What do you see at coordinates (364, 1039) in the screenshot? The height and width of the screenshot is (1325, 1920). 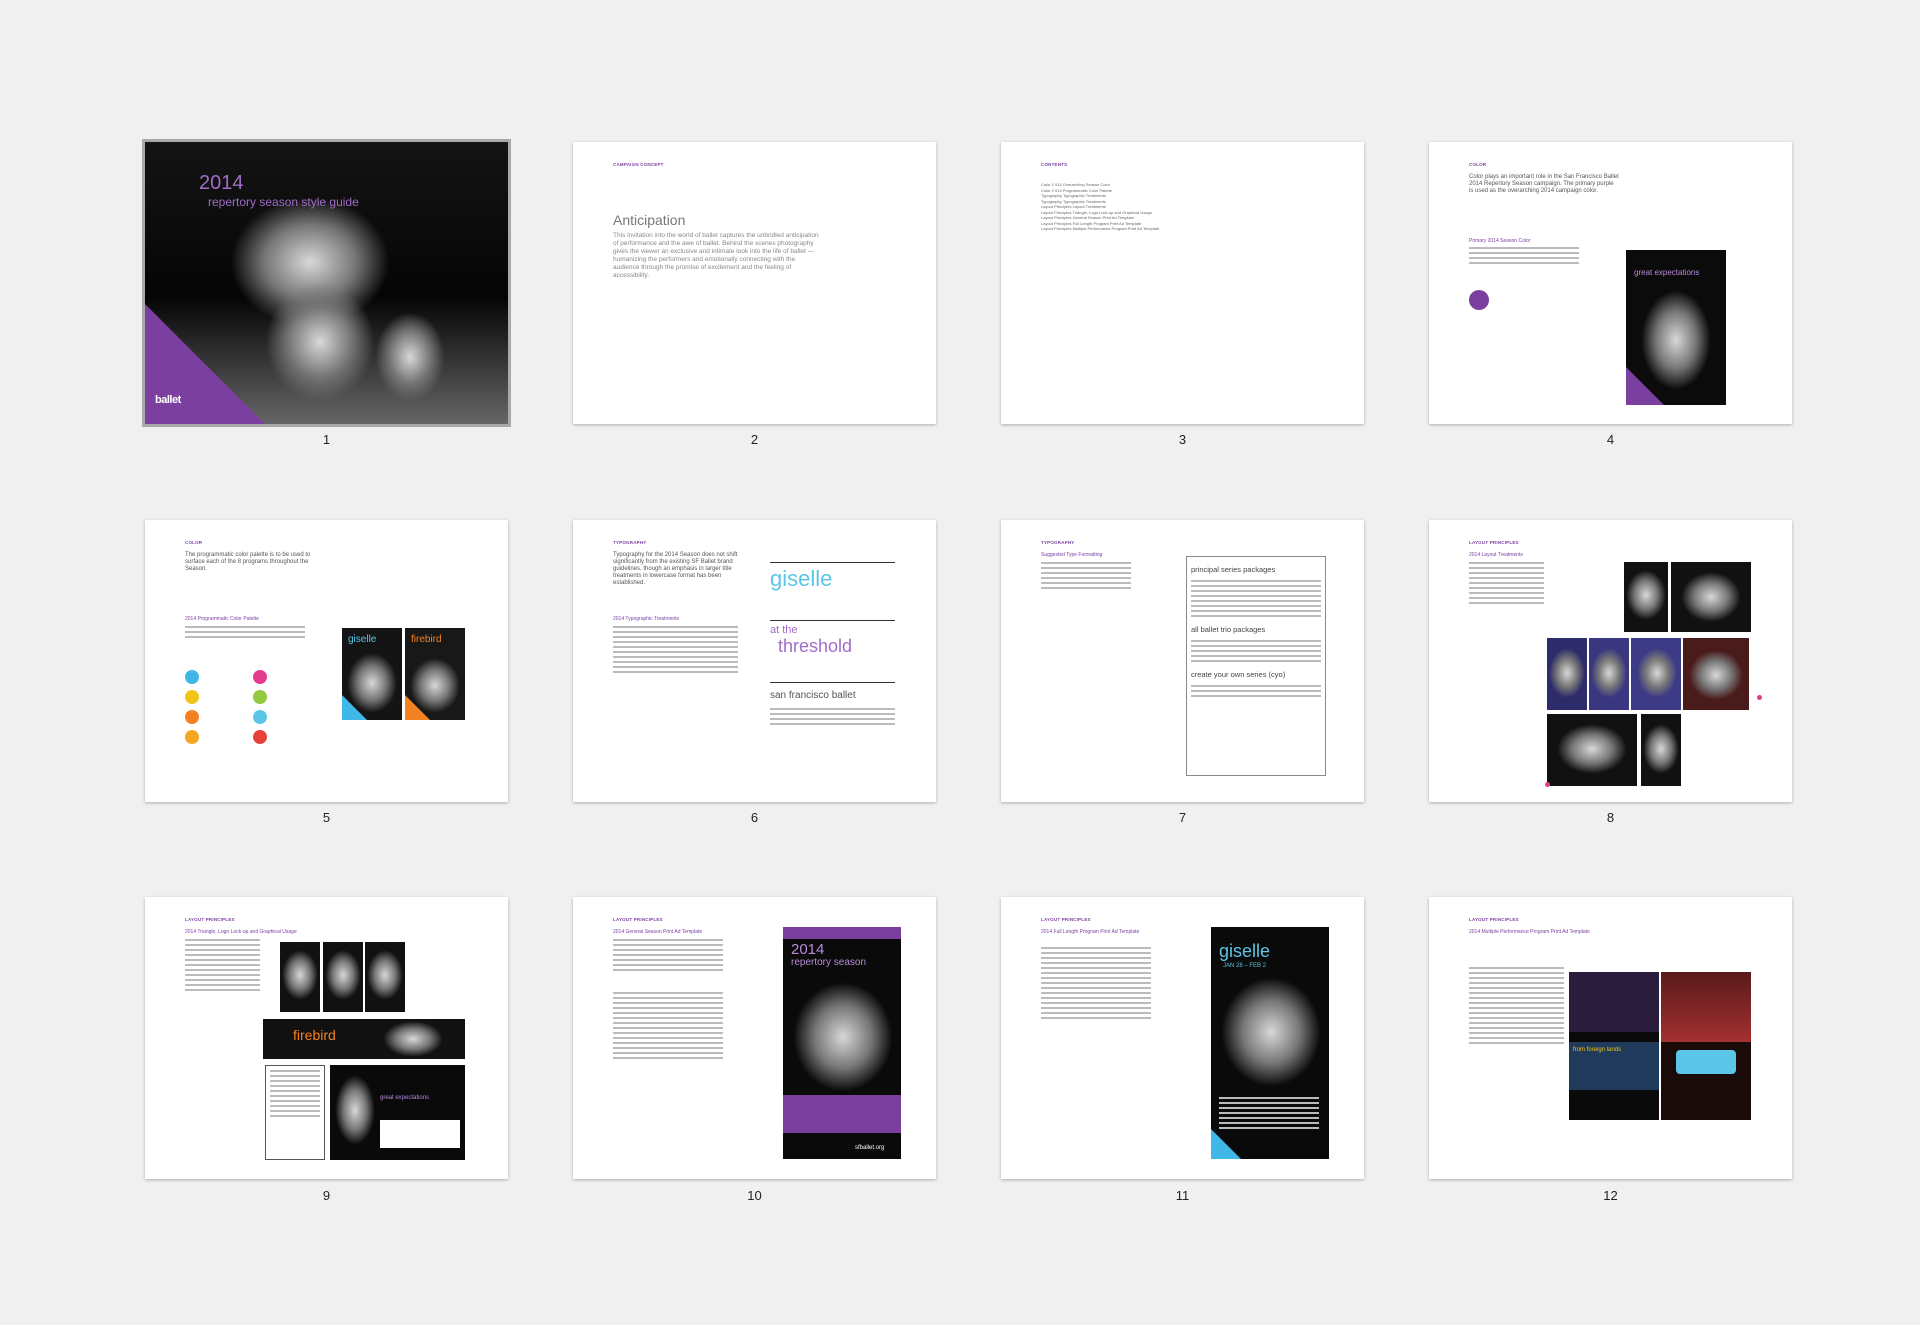 I see `firebird-banner: firebird` at bounding box center [364, 1039].